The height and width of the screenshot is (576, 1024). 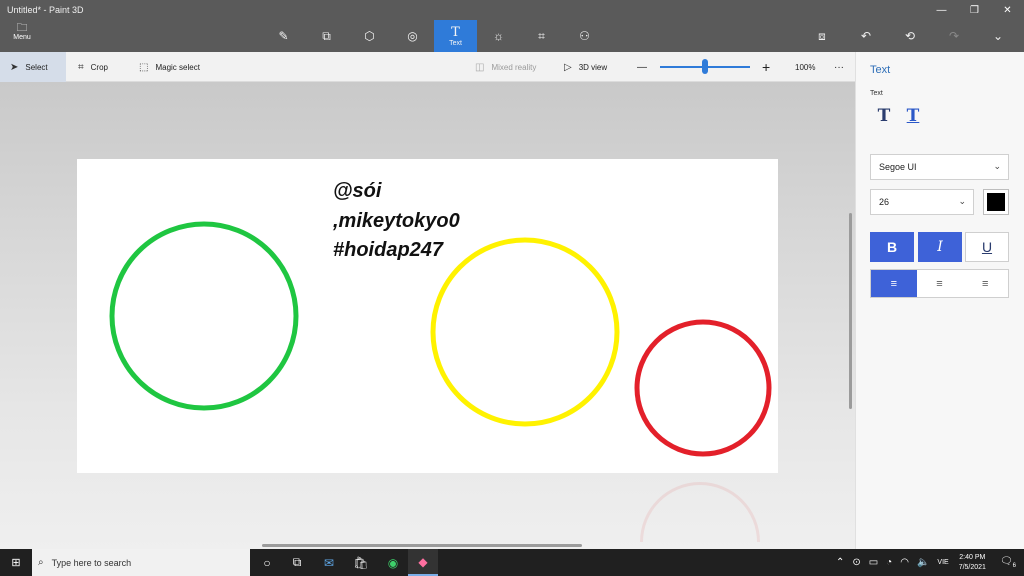 I want to click on tool-2d-shapes: ⧉, so click(x=326, y=36).